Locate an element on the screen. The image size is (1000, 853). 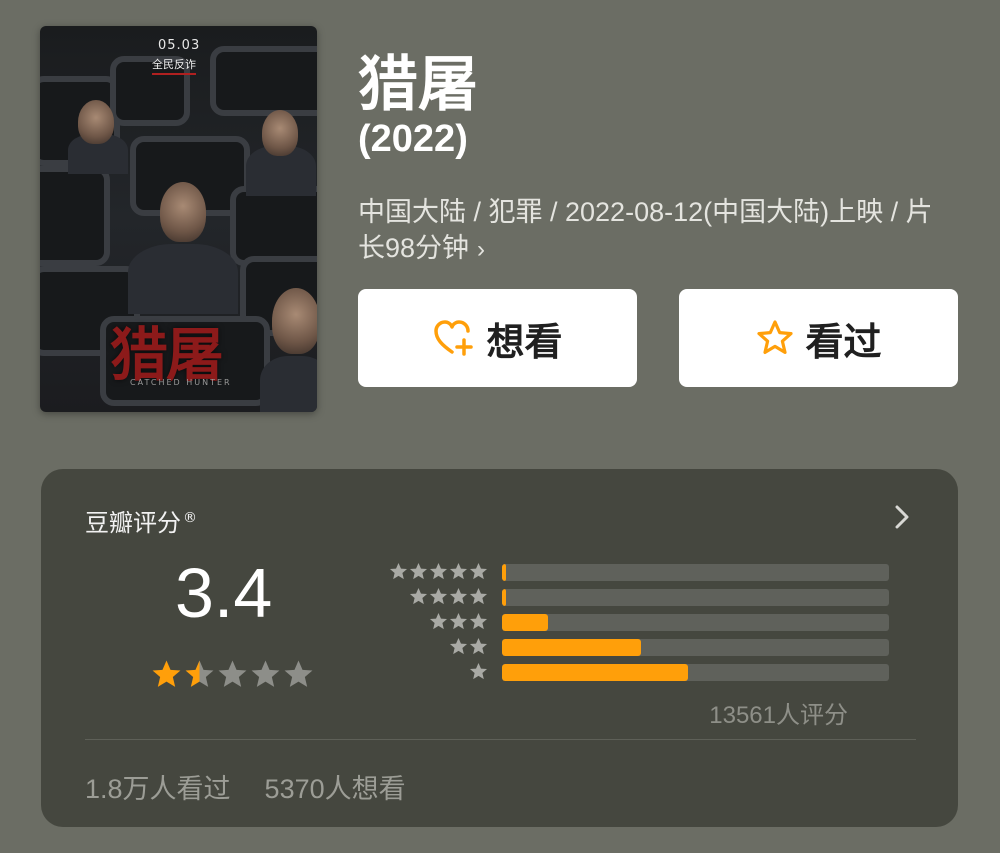
movie-meta-link: 中国大陆 / 犯罪 / 2022-08-12(中国大陆)上映 / 片长98分钟 › is located at coordinates (658, 231).